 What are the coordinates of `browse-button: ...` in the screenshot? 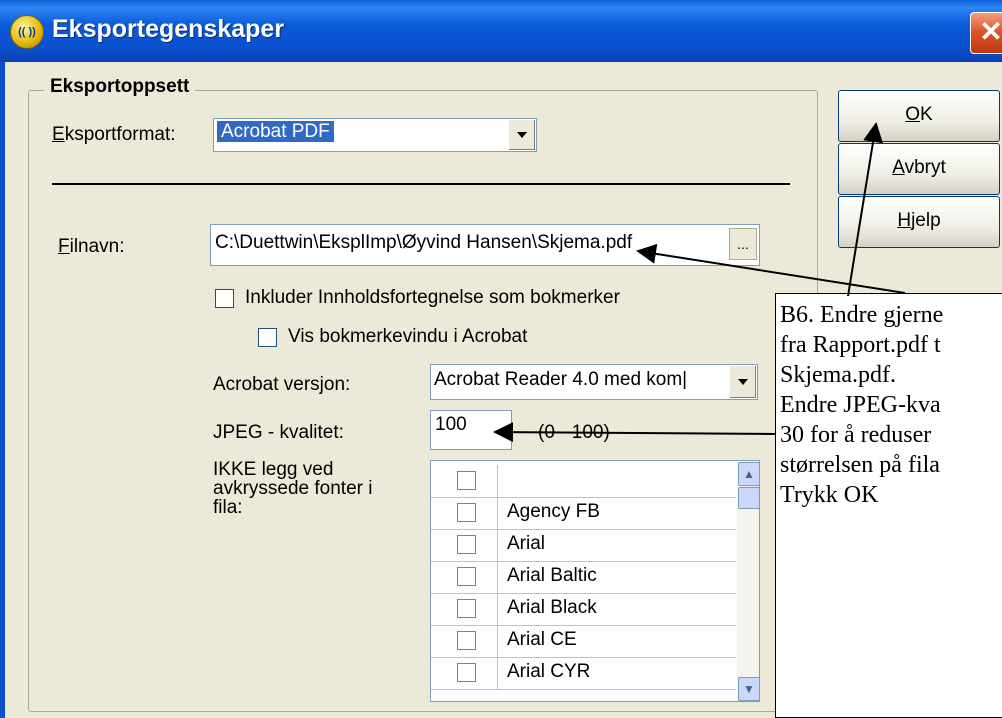 It's located at (743, 244).